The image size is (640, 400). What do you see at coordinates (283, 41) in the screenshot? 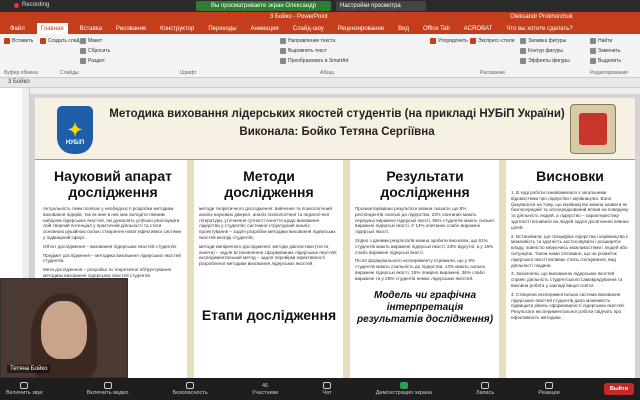
I see `text-direction-icon` at bounding box center [283, 41].